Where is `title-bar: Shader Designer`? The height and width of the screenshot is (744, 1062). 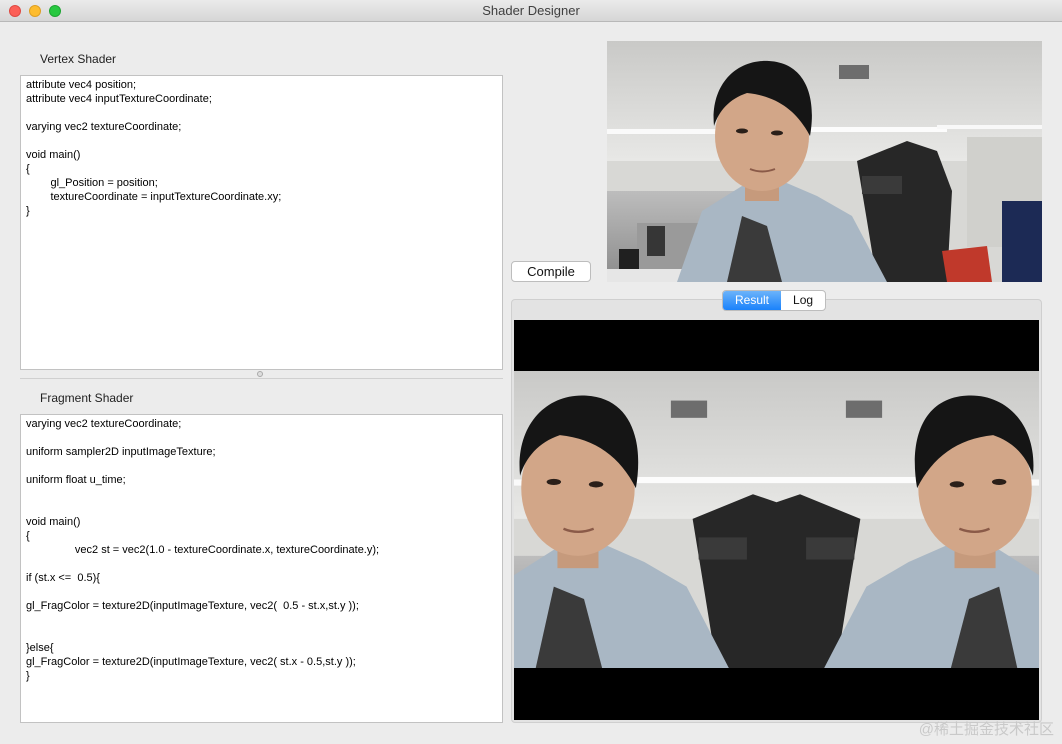 title-bar: Shader Designer is located at coordinates (531, 11).